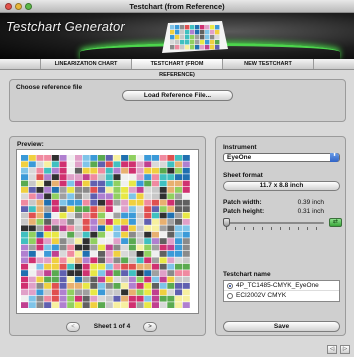 The image size is (354, 357). I want to click on scroll-right-icon: ▷, so click(345, 349).